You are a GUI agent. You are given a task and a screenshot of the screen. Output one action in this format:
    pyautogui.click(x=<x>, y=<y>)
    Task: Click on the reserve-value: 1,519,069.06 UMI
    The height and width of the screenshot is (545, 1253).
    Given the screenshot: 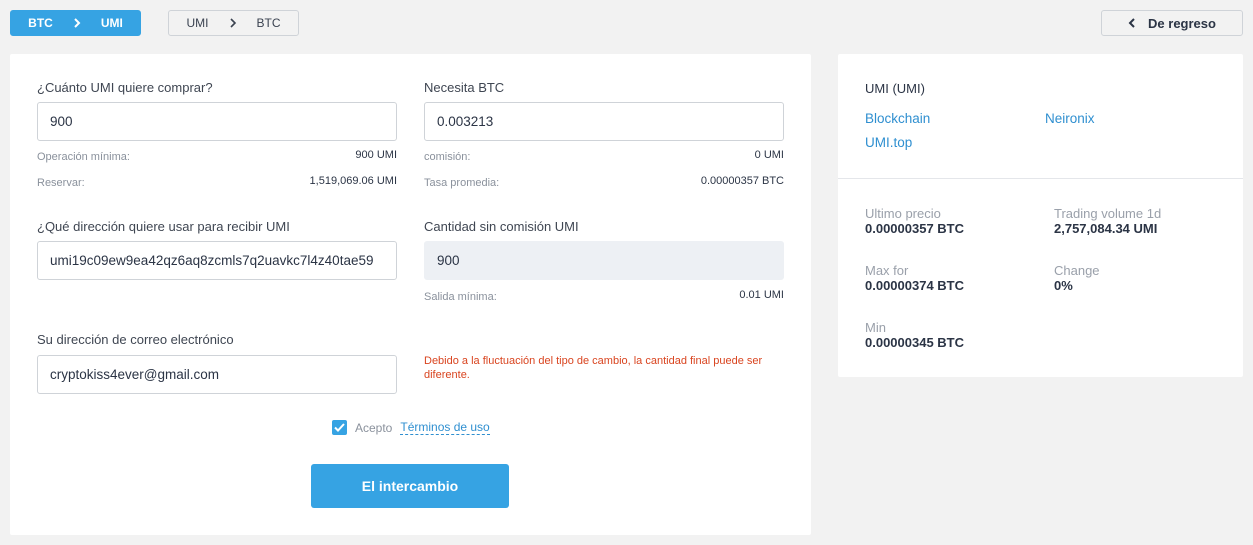 What is the action you would take?
    pyautogui.click(x=353, y=181)
    